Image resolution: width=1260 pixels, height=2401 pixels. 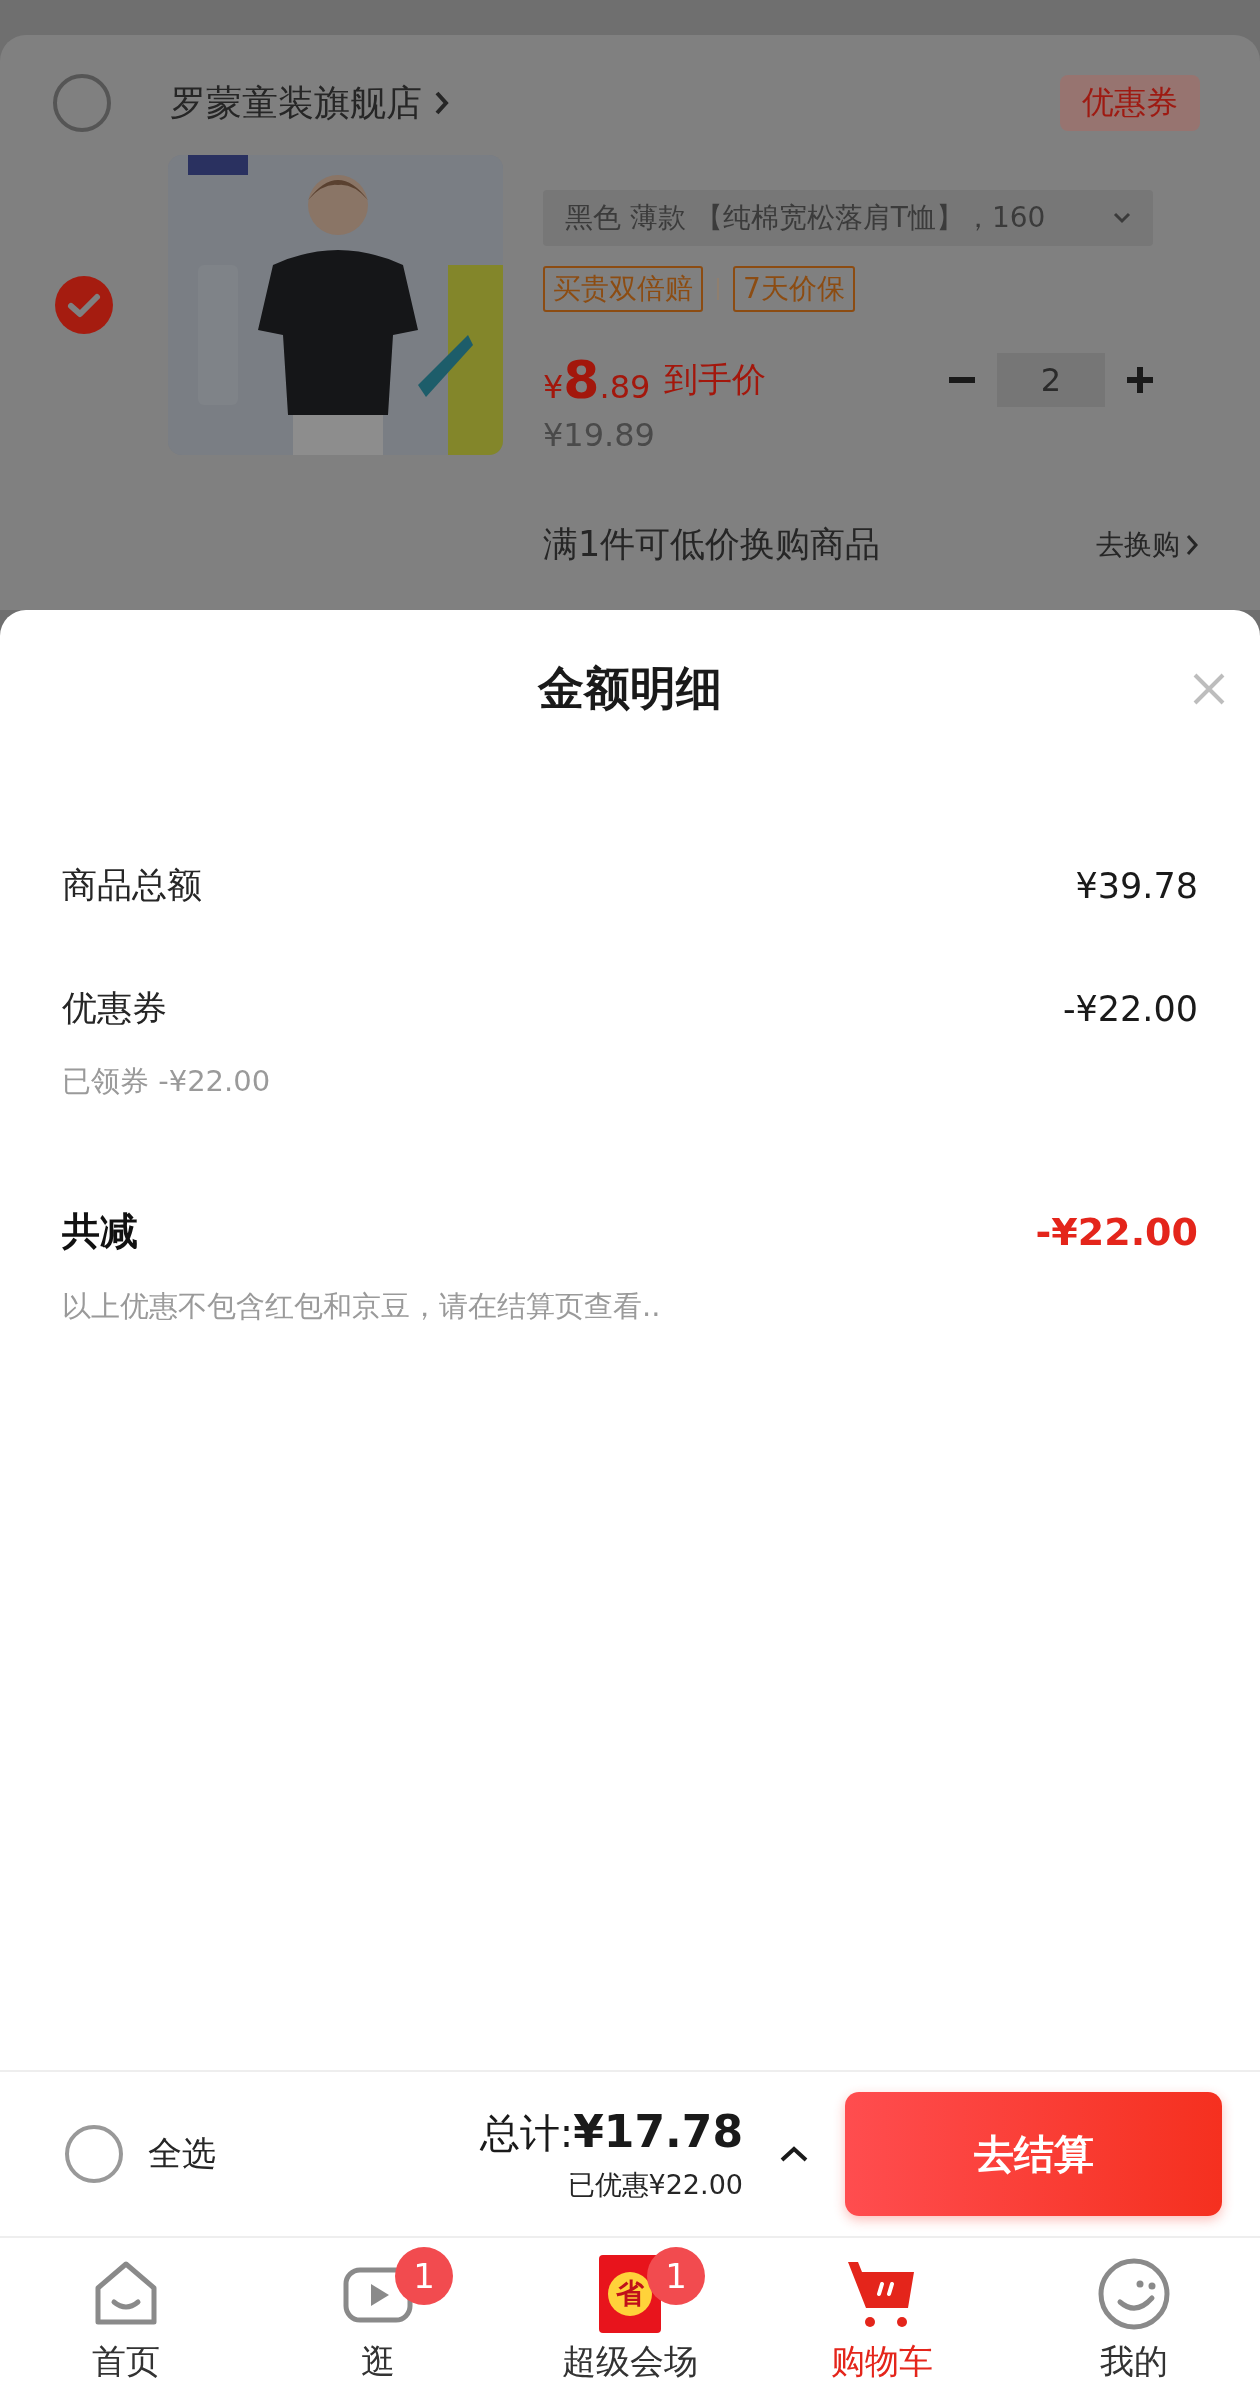 I want to click on service-tag: 买贵双倍赔, so click(x=623, y=289).